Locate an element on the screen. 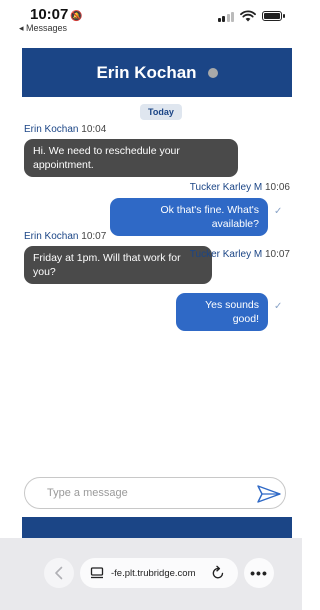 The width and height of the screenshot is (320, 610). back-chevron-icon is located at coordinates (59, 573).